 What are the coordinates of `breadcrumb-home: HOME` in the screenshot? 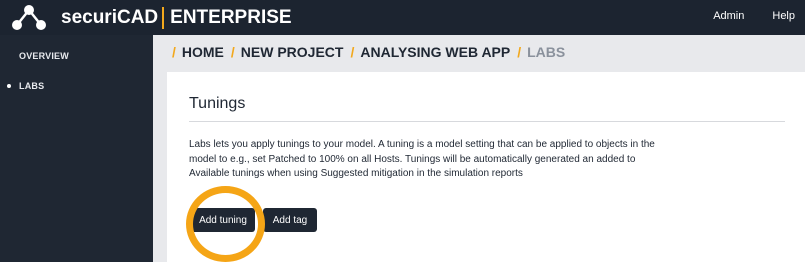 It's located at (203, 52).